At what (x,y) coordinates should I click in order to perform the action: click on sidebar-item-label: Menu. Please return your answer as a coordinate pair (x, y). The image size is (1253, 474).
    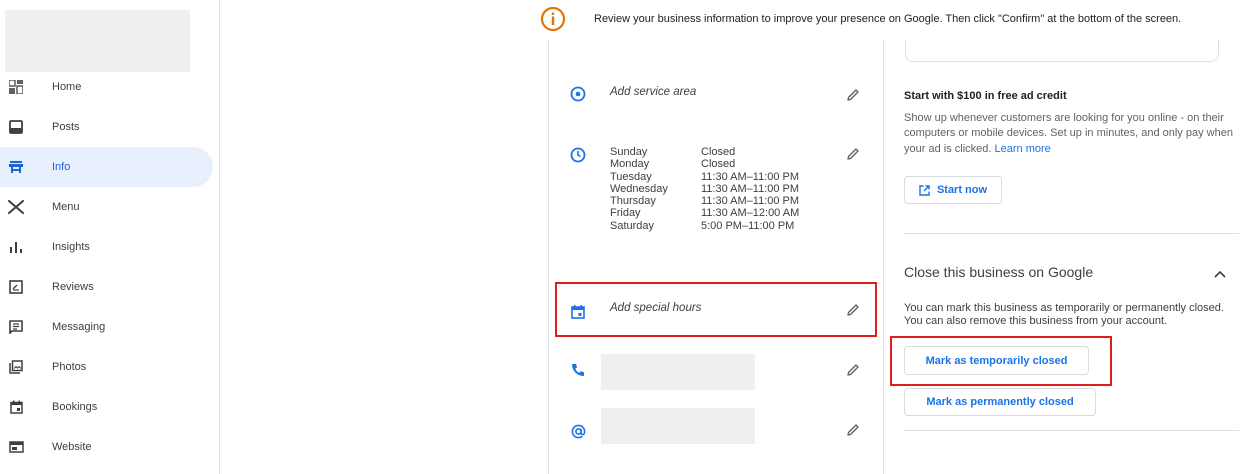
    Looking at the image, I should click on (66, 207).